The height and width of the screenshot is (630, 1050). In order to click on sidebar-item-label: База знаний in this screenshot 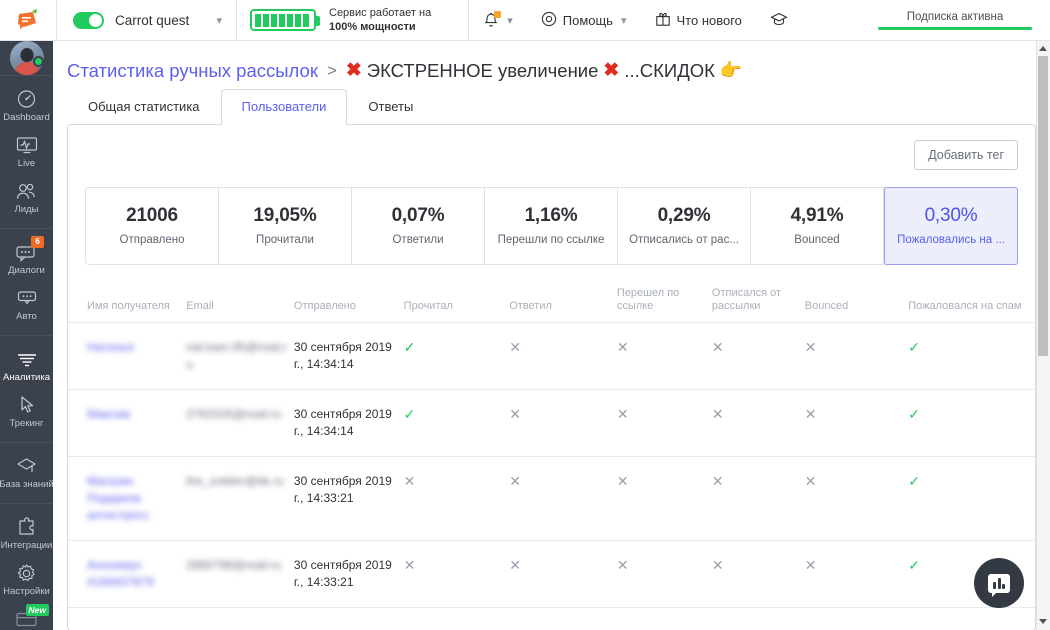, I will do `click(26, 484)`.